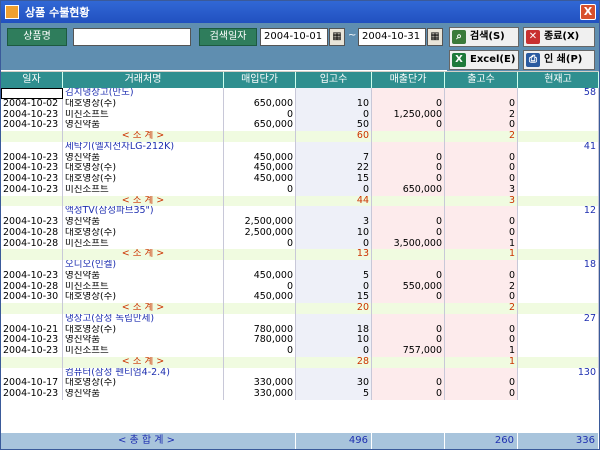 This screenshot has height=450, width=600. Describe the element at coordinates (300, 136) in the screenshot. I see `subtotal-row: < 소 계 > 60 2` at that location.